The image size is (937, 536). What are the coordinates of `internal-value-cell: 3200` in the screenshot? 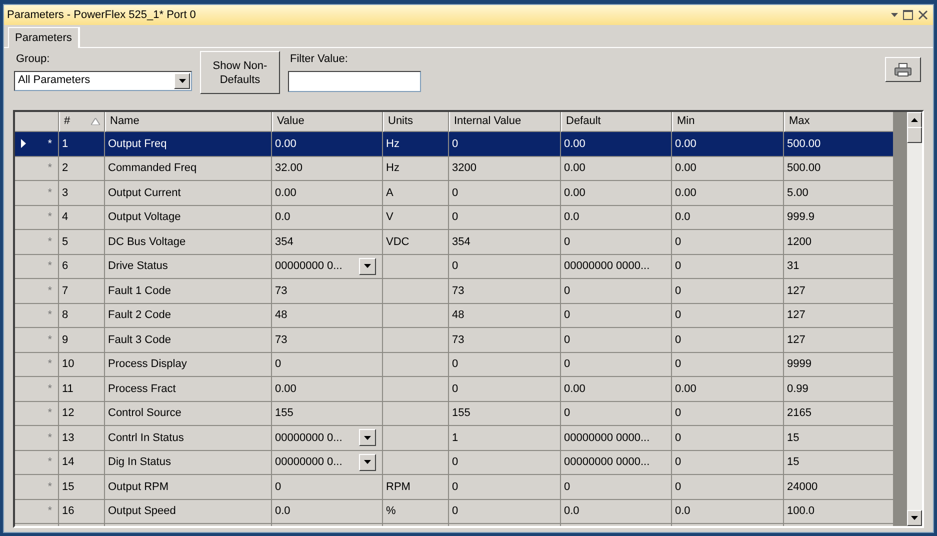 It's located at (505, 168).